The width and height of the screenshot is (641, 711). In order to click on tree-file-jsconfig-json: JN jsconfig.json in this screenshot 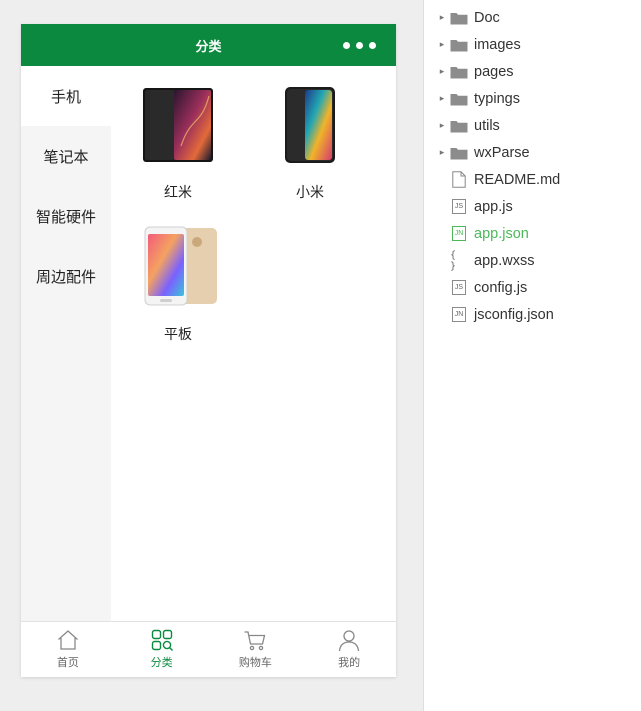, I will do `click(532, 314)`.